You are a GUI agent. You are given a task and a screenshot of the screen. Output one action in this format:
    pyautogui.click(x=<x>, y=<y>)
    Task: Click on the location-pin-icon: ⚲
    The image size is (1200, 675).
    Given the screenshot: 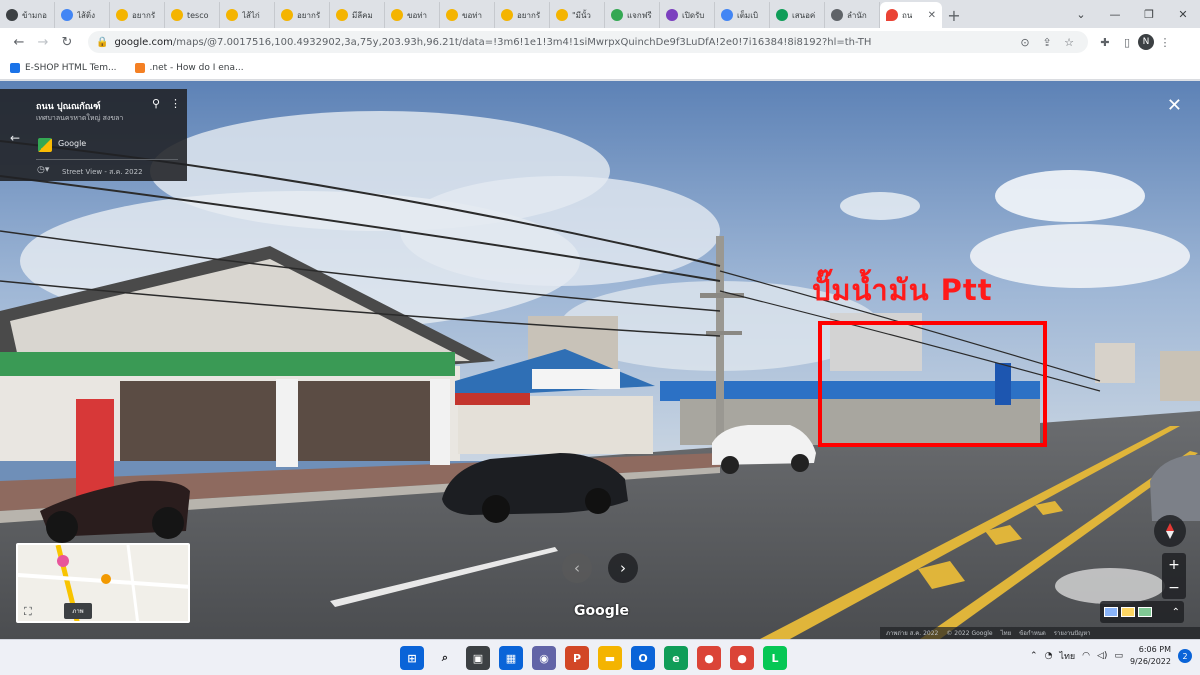 What is the action you would take?
    pyautogui.click(x=156, y=103)
    